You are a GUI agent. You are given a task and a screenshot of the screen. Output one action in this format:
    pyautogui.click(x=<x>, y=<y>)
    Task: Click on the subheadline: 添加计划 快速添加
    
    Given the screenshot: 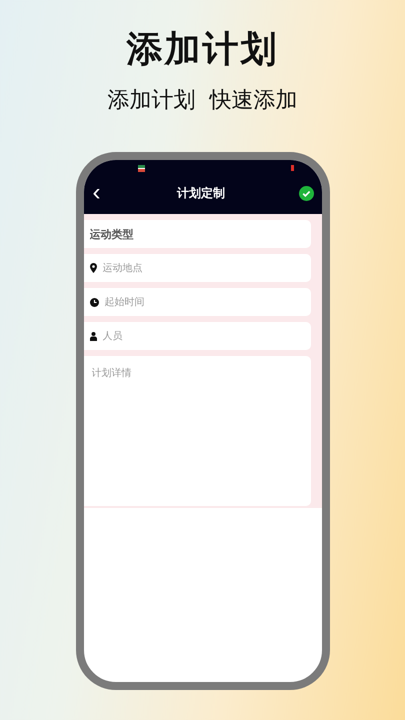 What is the action you would take?
    pyautogui.click(x=203, y=101)
    